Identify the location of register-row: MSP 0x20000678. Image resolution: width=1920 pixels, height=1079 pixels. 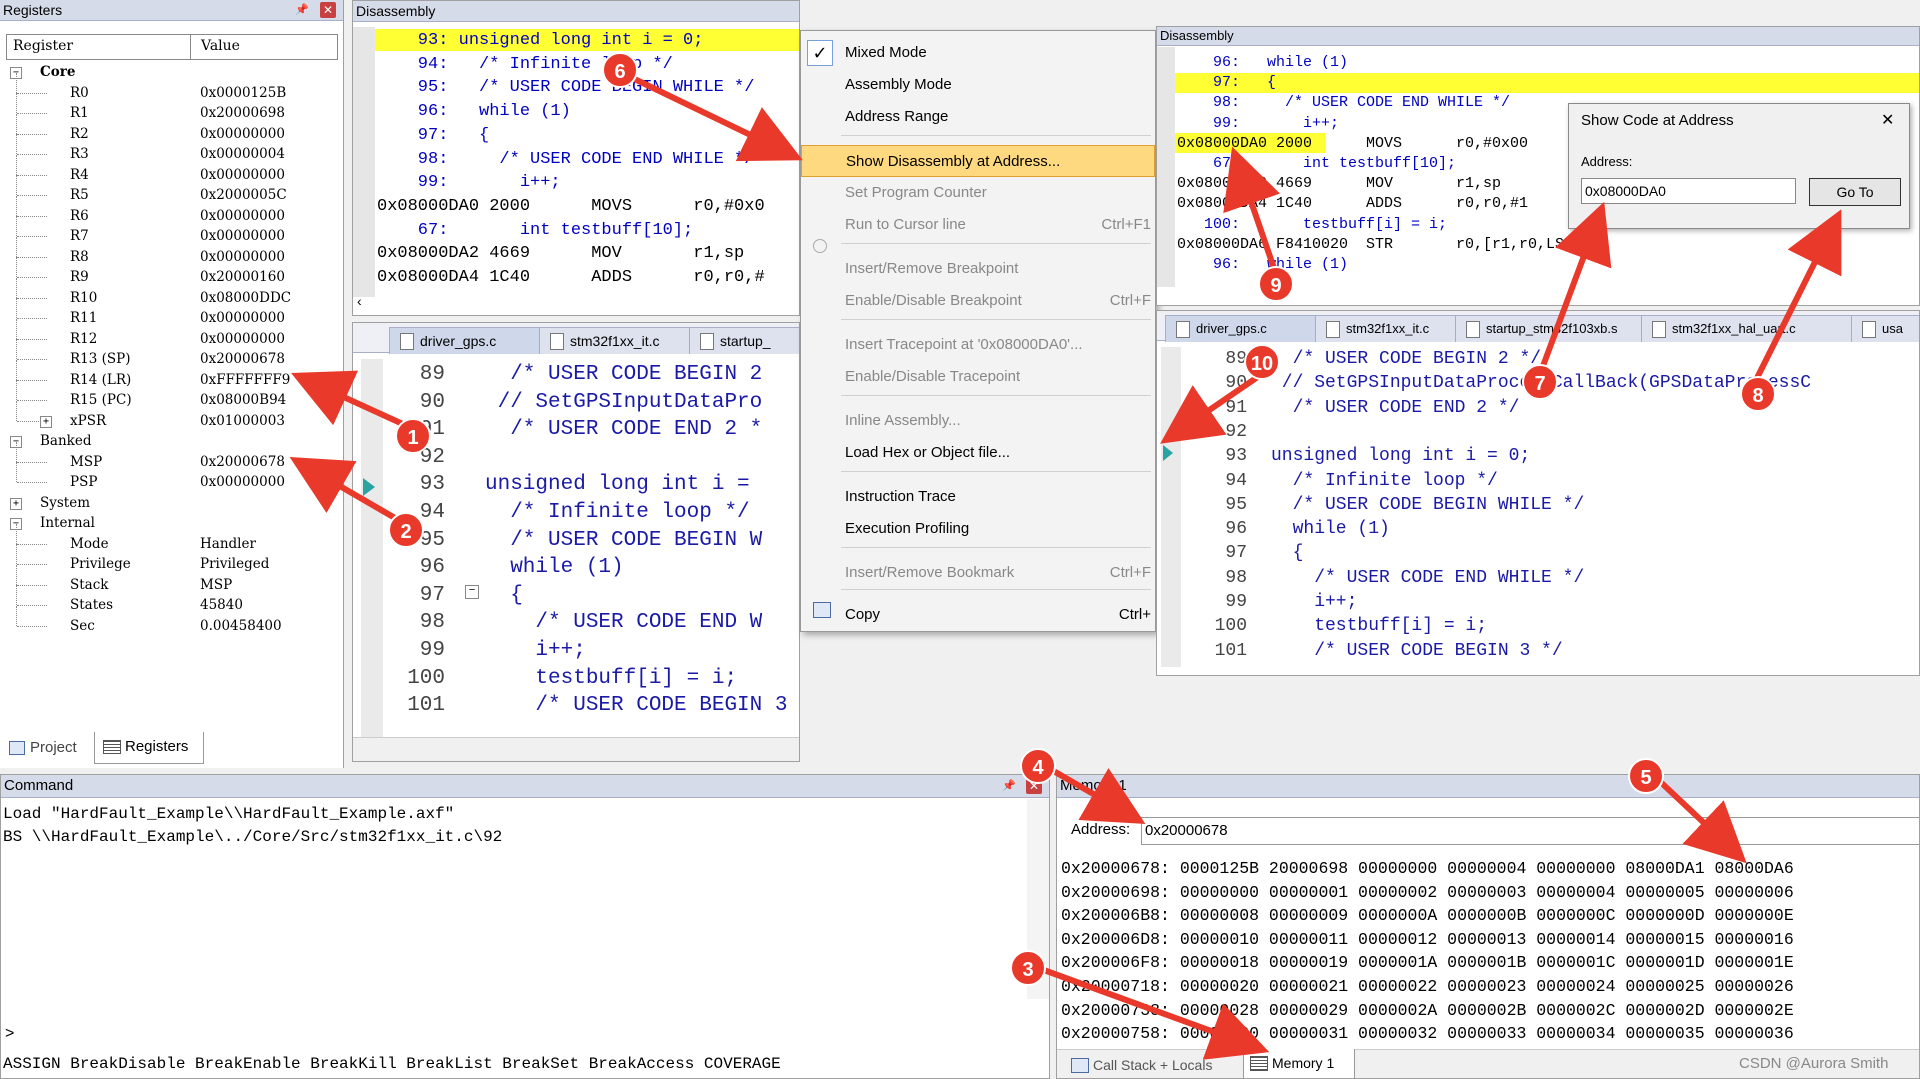
(170, 456).